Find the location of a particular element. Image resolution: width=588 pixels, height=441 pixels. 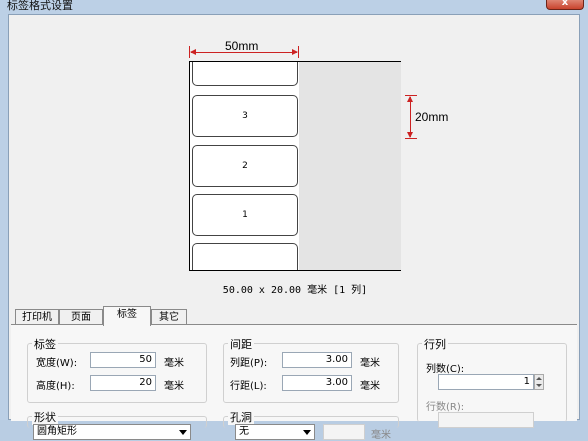

hole-group-title: 孔洞 is located at coordinates (241, 417).